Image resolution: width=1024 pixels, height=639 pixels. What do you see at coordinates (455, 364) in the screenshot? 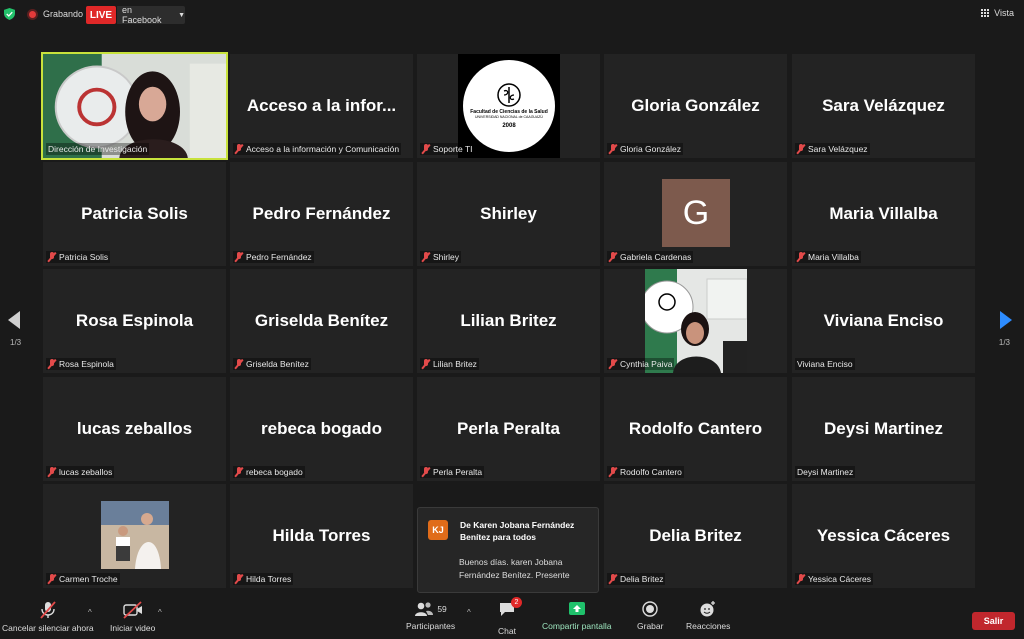
I see `participant-name: Lilian Britez` at bounding box center [455, 364].